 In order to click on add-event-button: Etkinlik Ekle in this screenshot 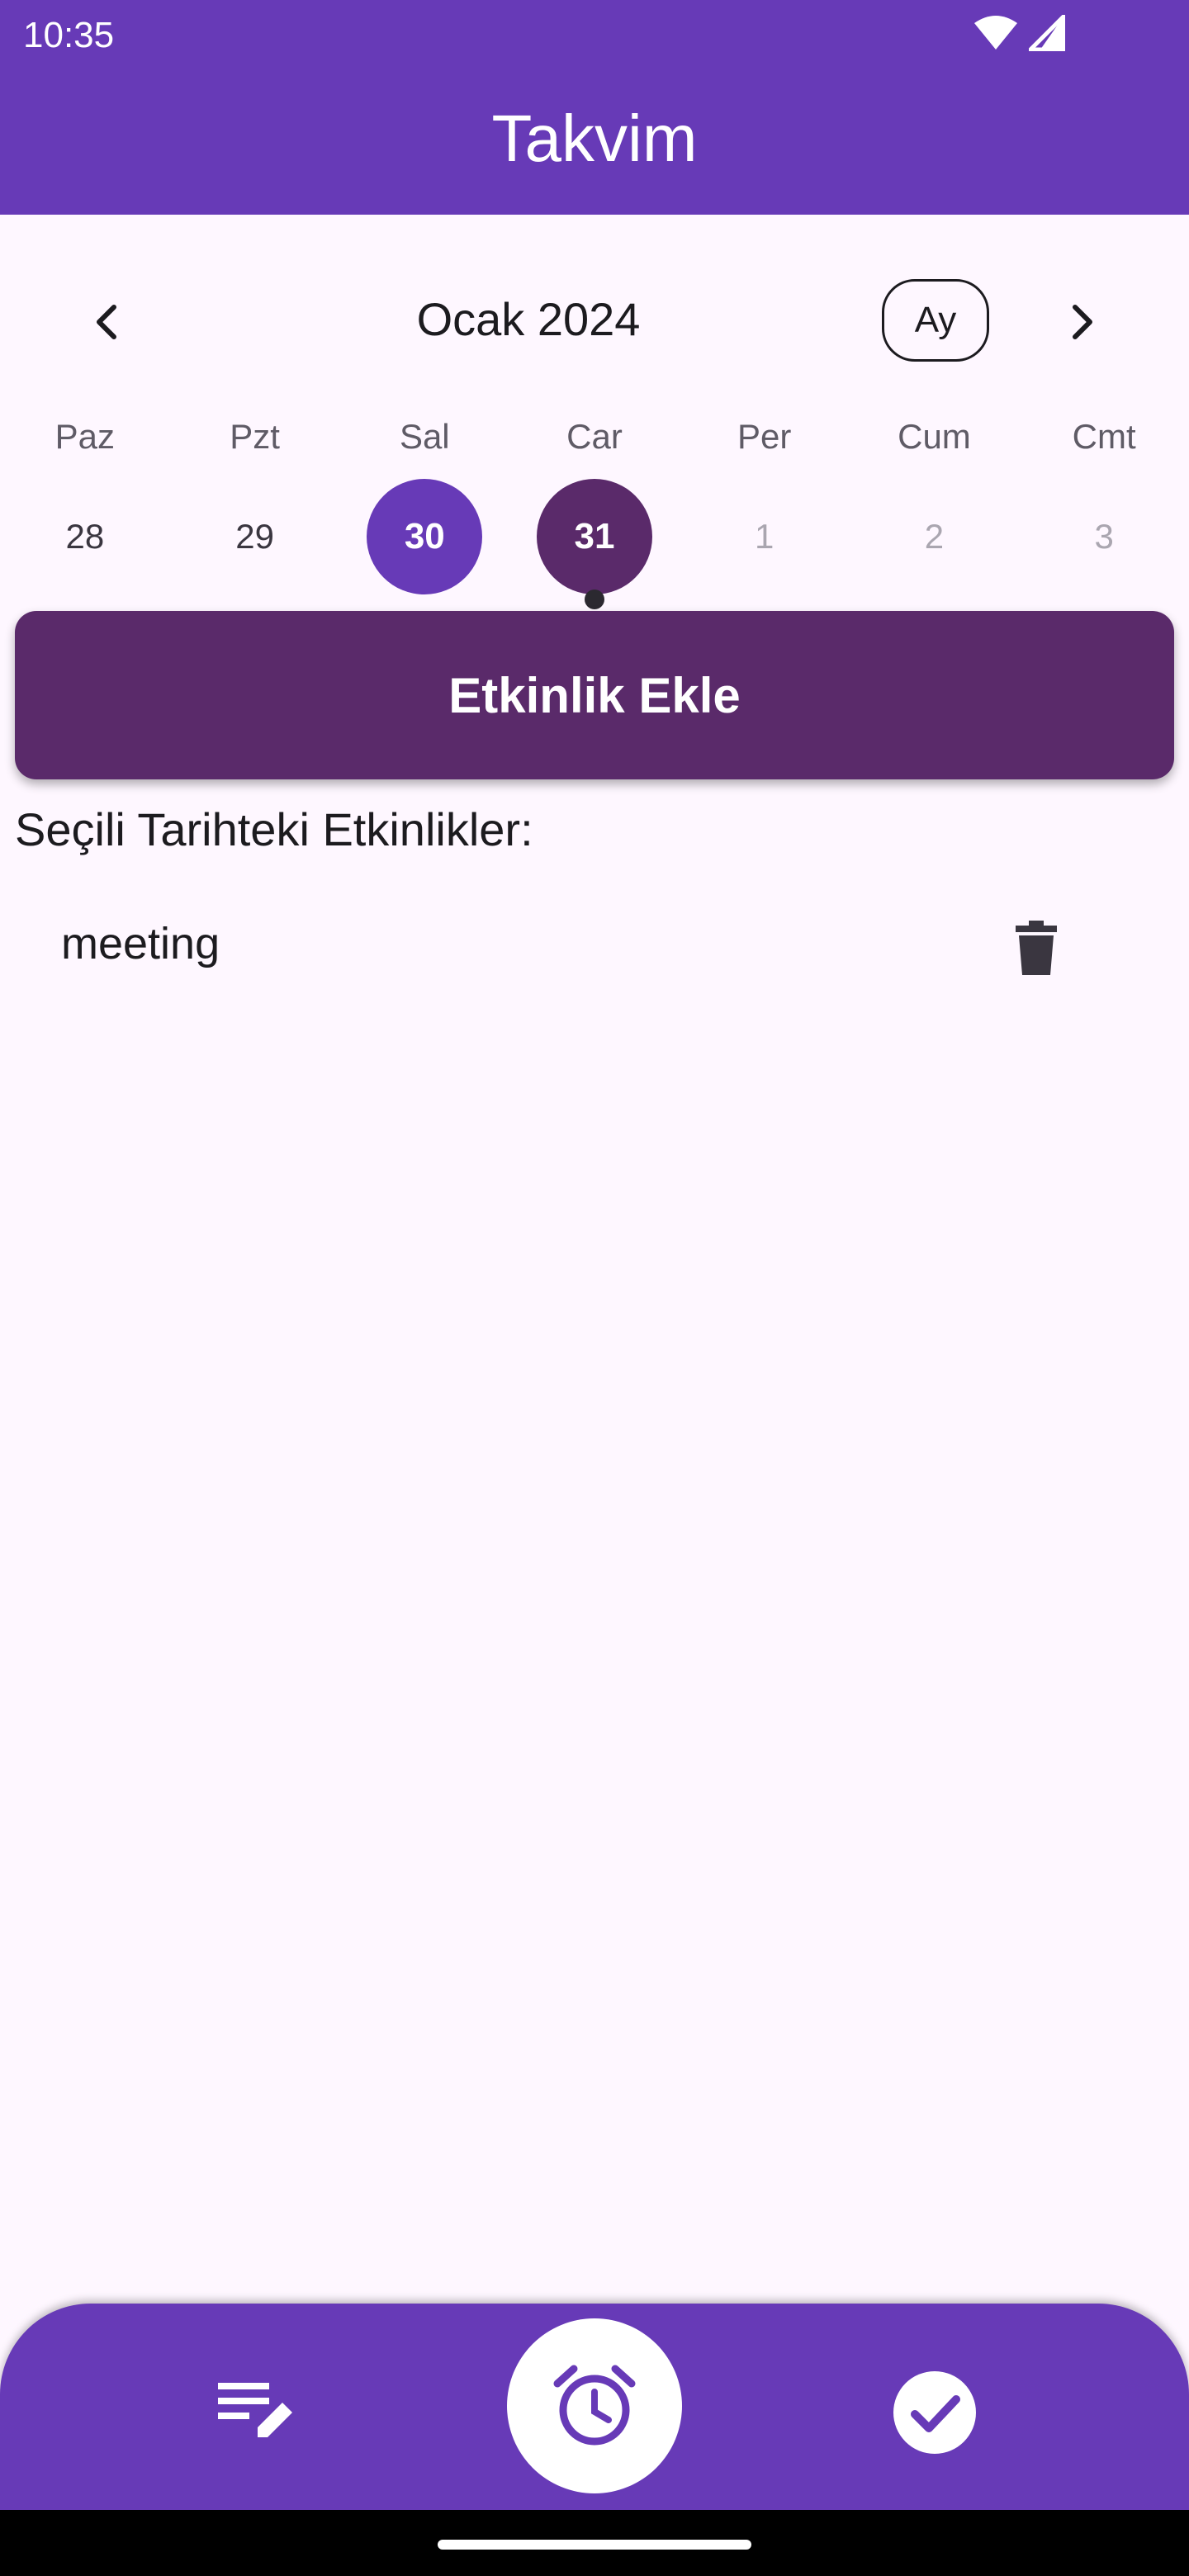, I will do `click(594, 695)`.